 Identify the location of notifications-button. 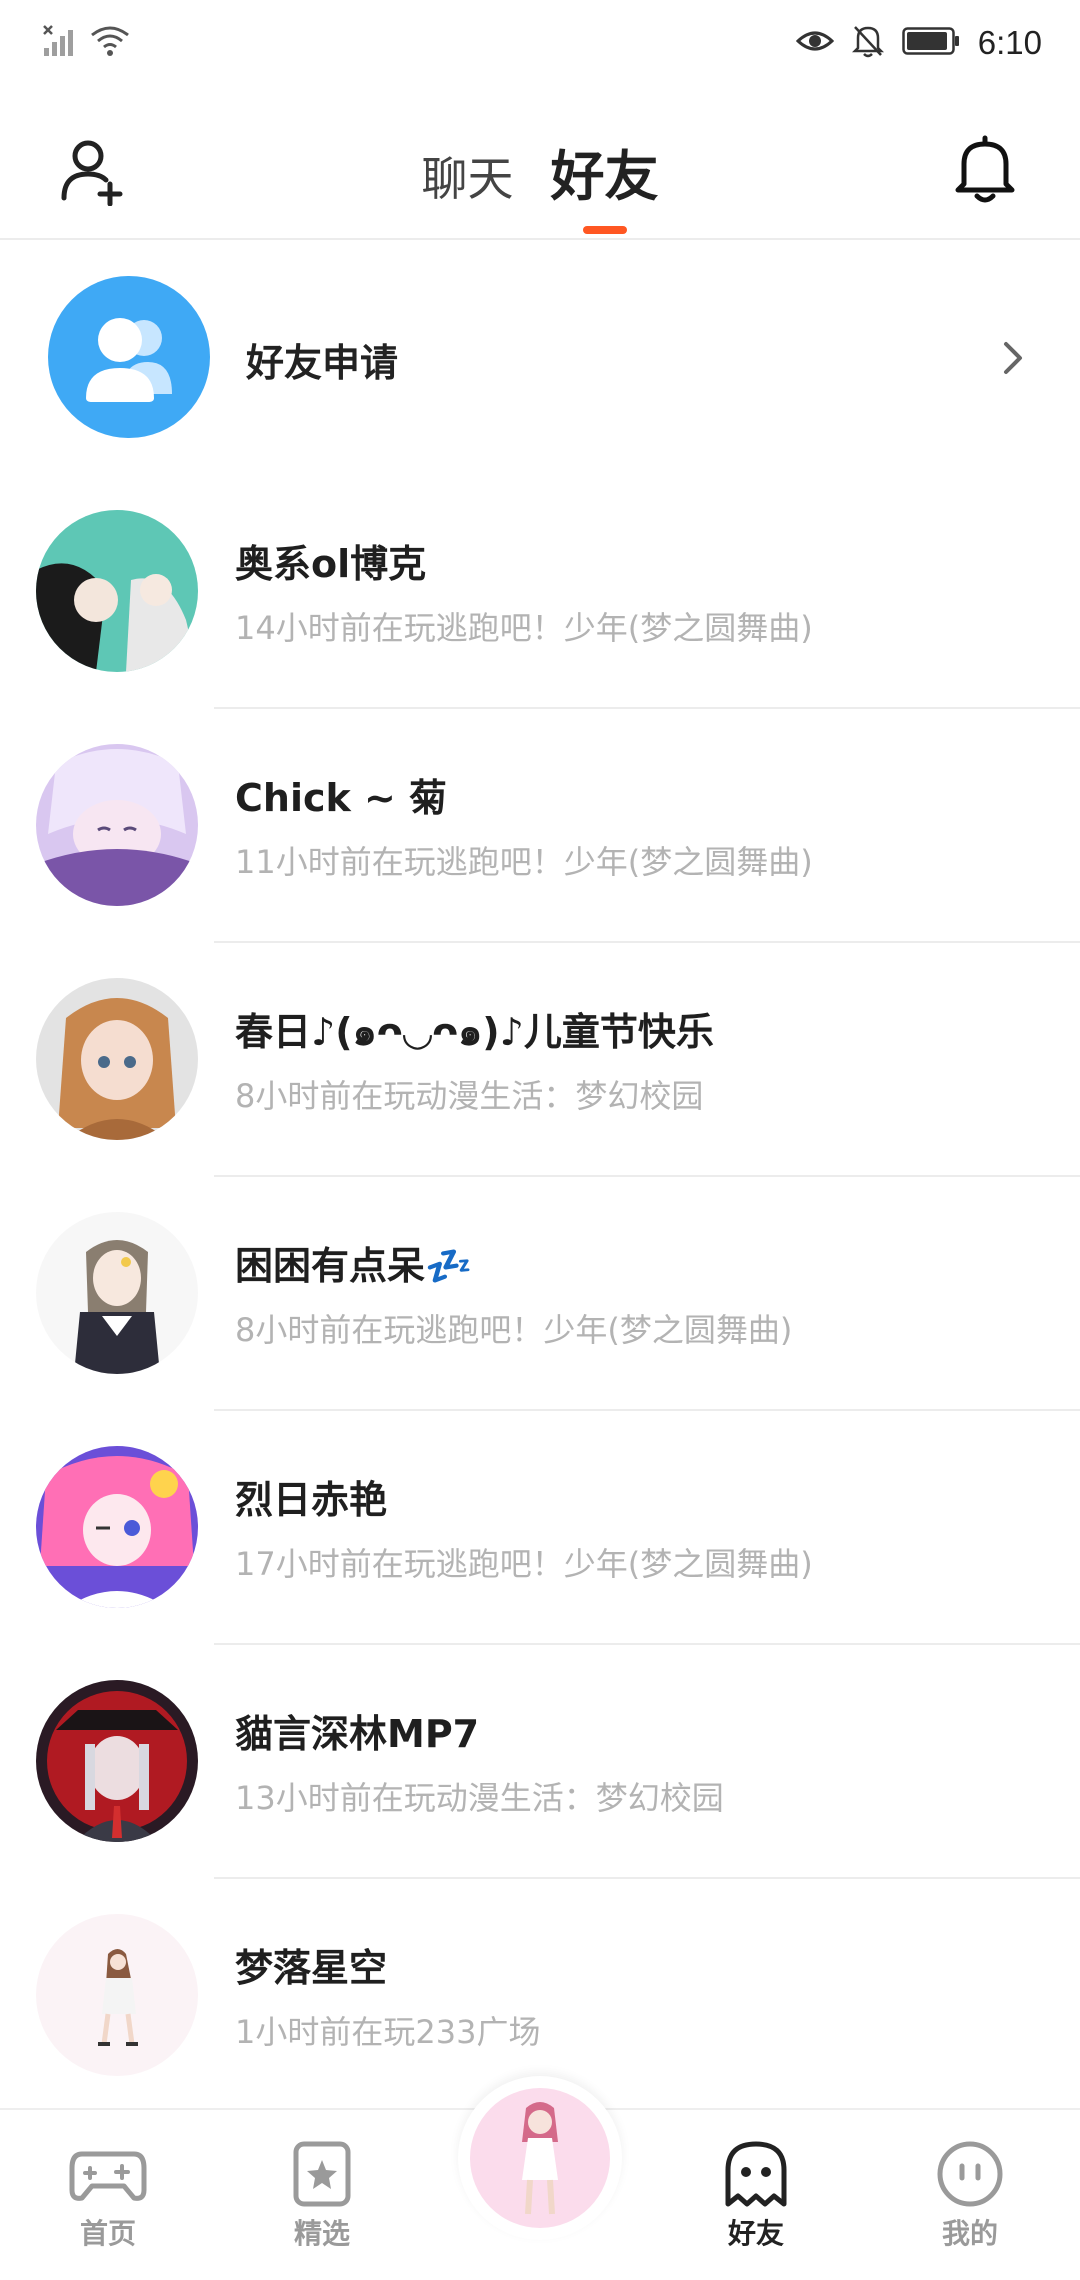
(985, 169).